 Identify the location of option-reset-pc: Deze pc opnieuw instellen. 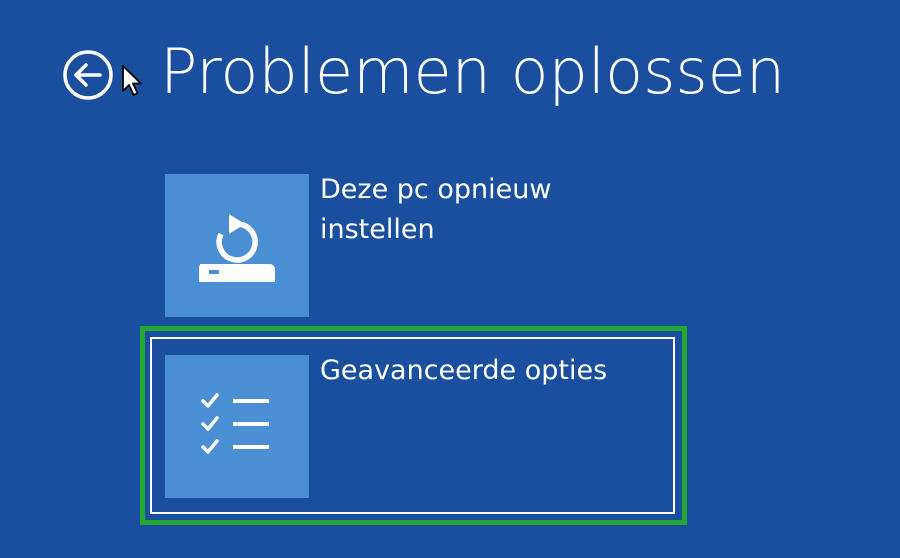
(420, 245).